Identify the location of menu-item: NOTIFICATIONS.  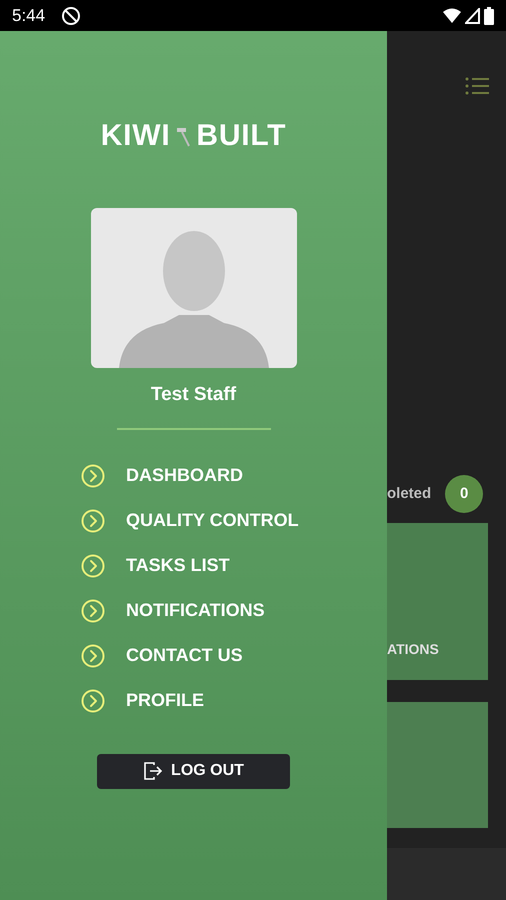
(190, 610).